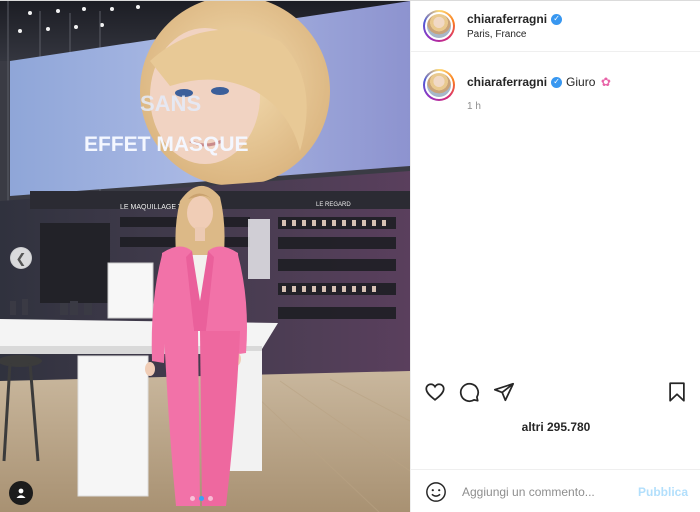 Image resolution: width=700 pixels, height=512 pixels. I want to click on caption-avatar, so click(439, 85).